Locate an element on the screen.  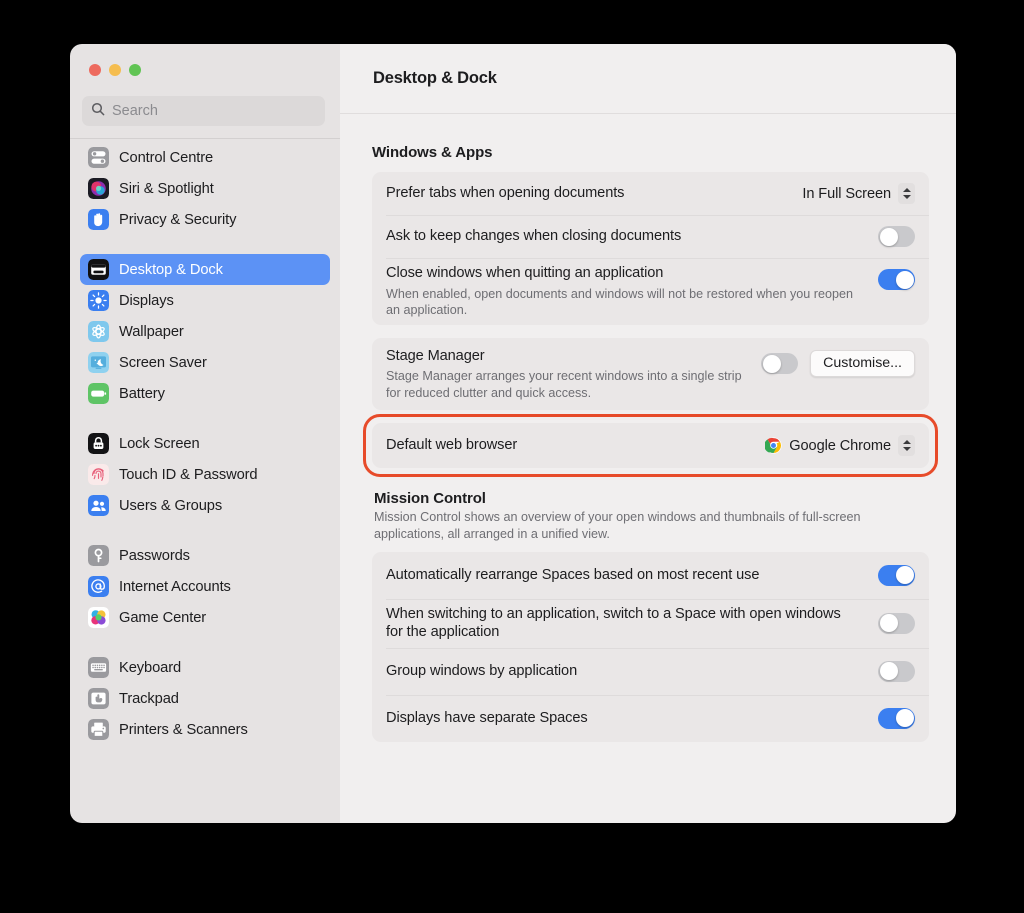
search-box is located at coordinates (203, 111).